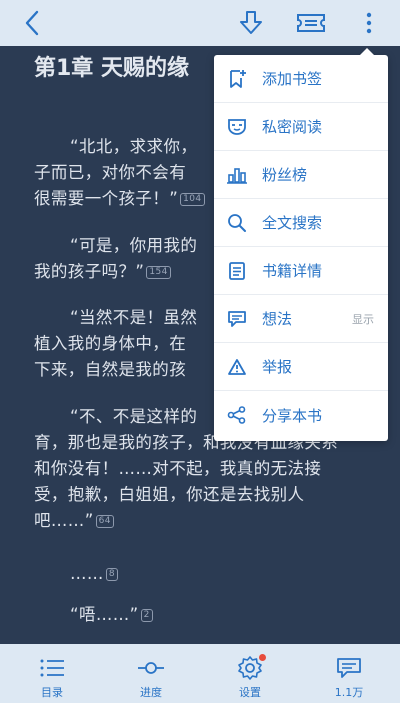 The height and width of the screenshot is (703, 400). I want to click on tab-label: 设置, so click(250, 692).